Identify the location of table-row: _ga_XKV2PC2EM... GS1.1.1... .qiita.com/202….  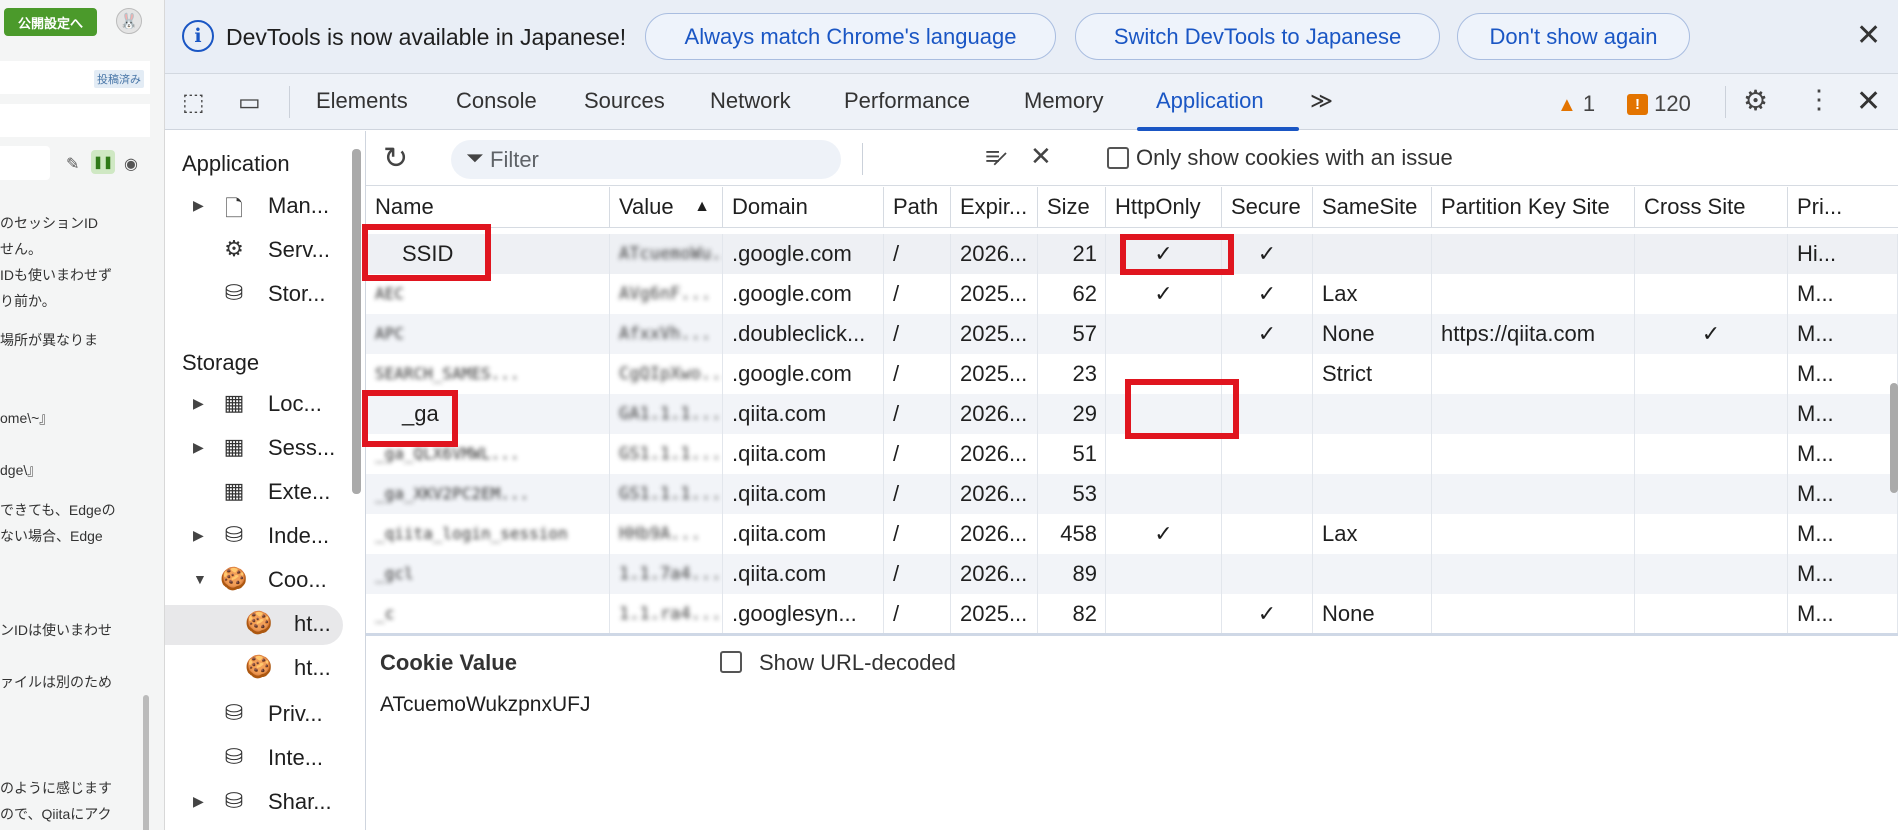
(1132, 494).